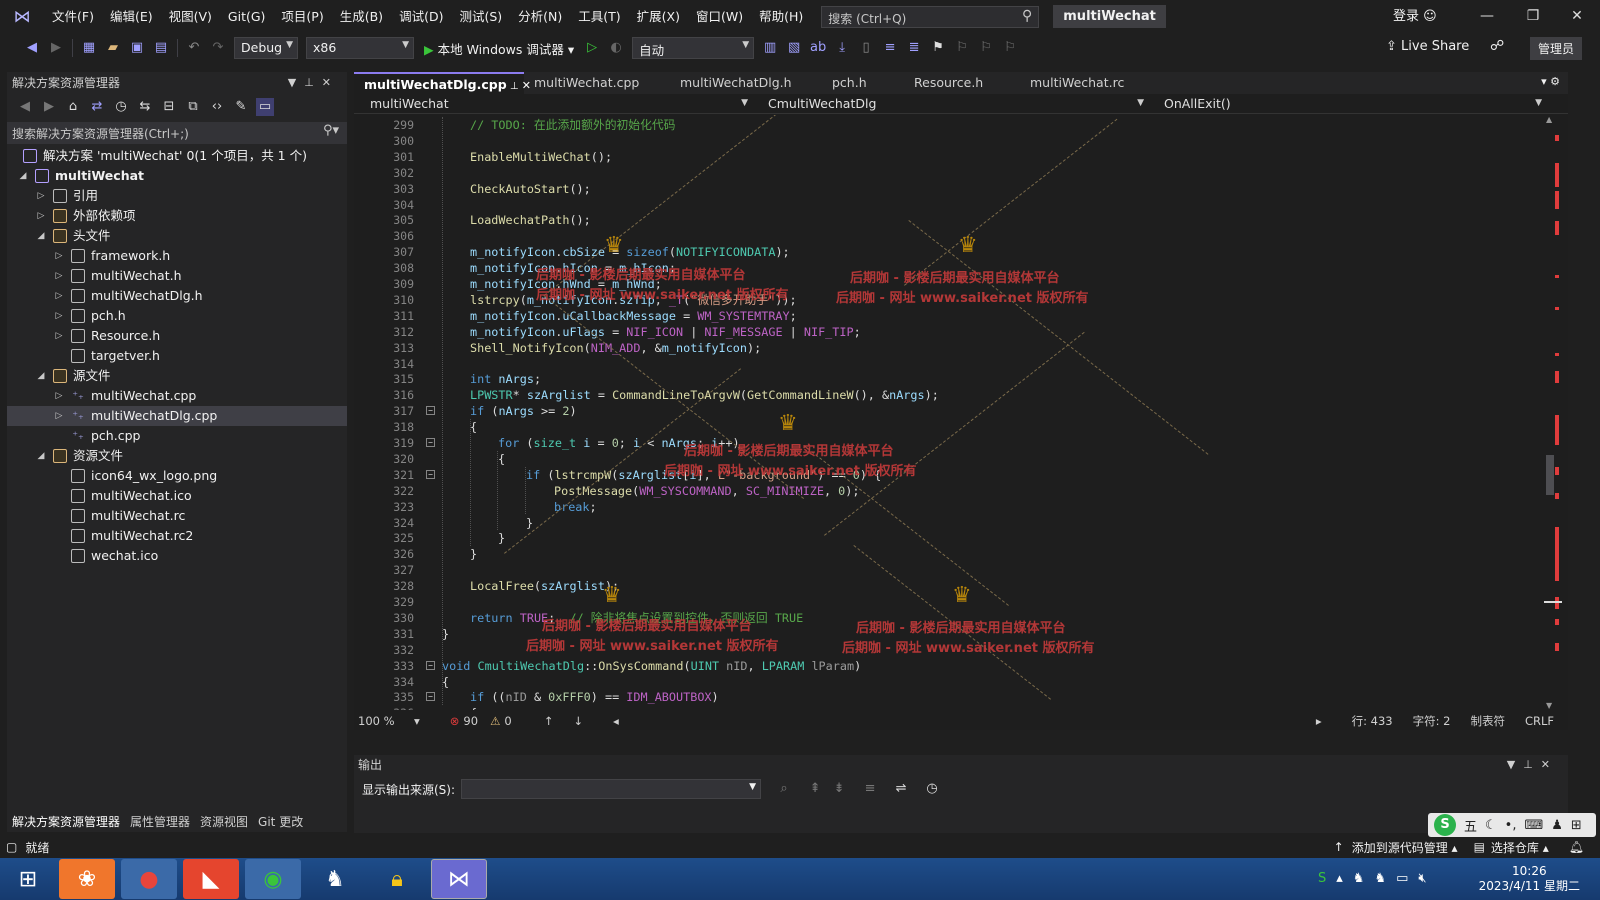 This screenshot has height=900, width=1600. I want to click on menu-item: 工具(T), so click(599, 16).